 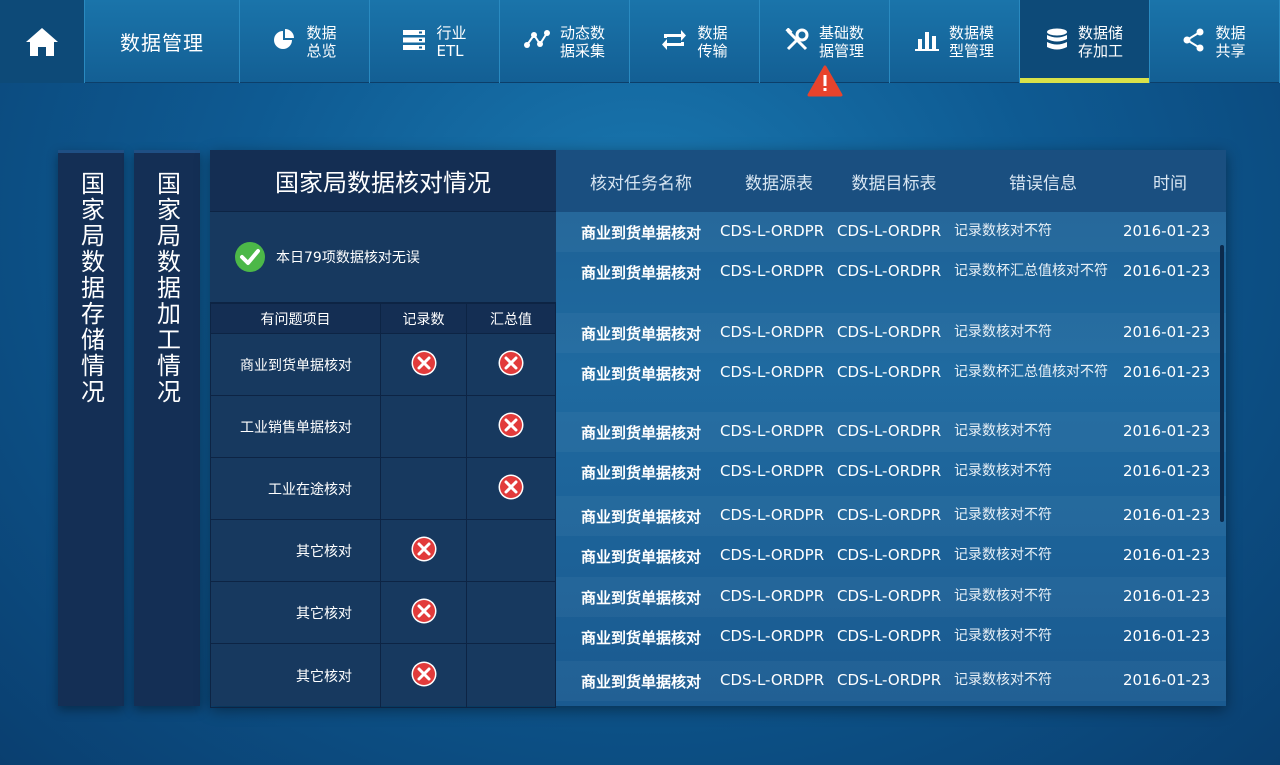 What do you see at coordinates (383, 426) in the screenshot?
I see `issue-row: 工业销售单据核对` at bounding box center [383, 426].